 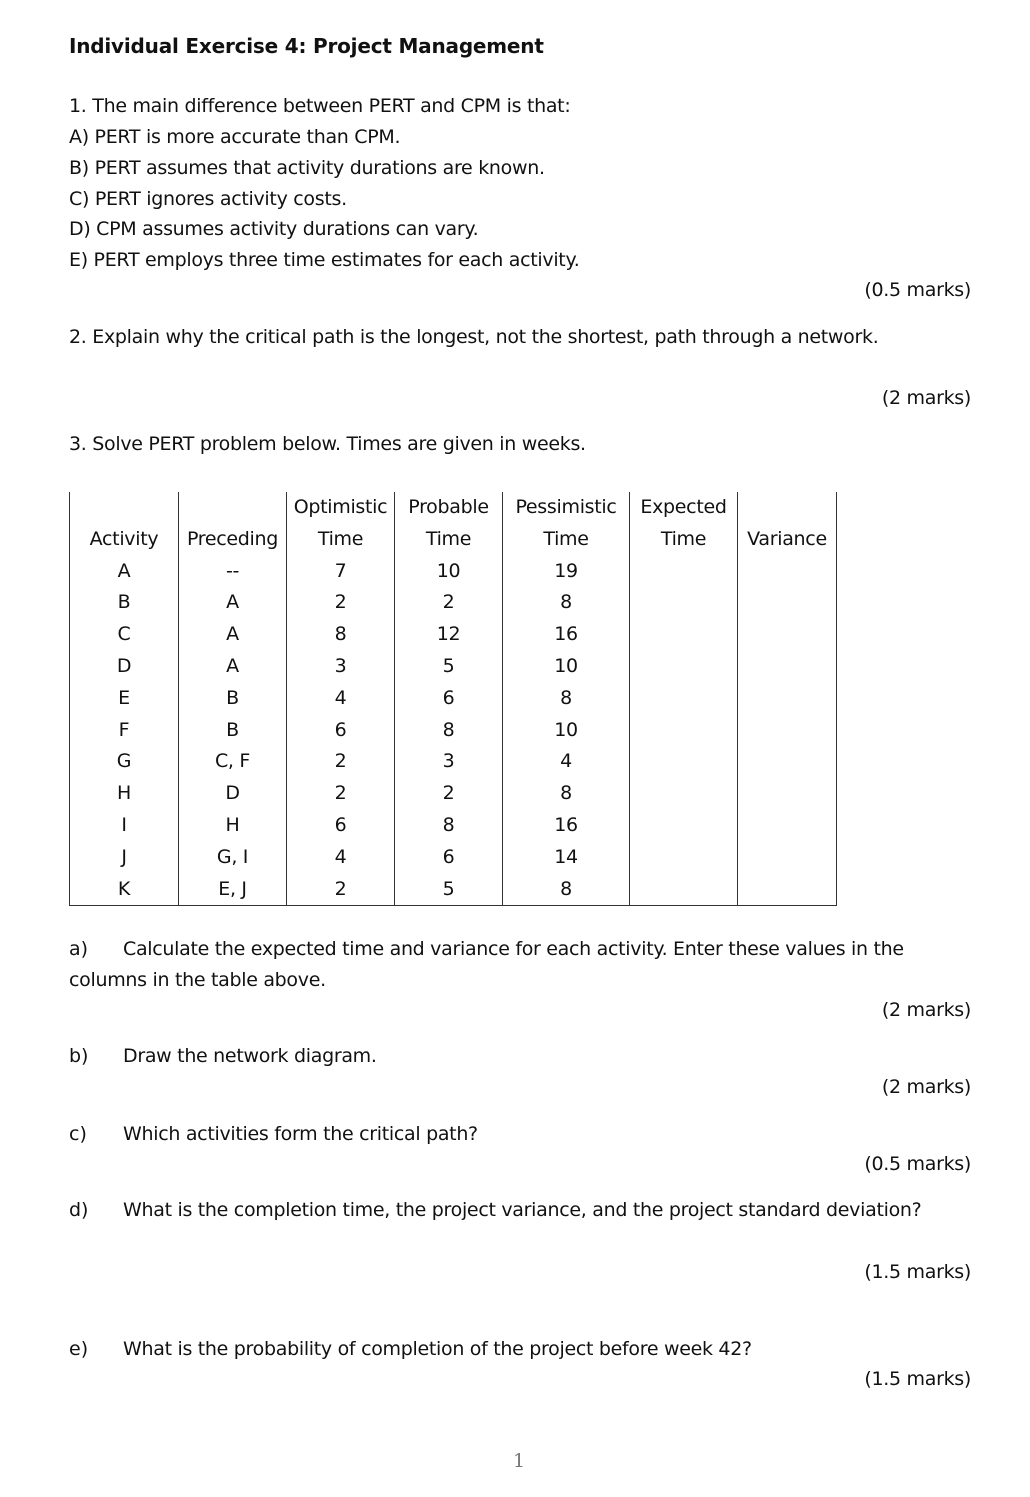 I want to click on part-e-marks: (1.5 marks), so click(x=917, y=1379).